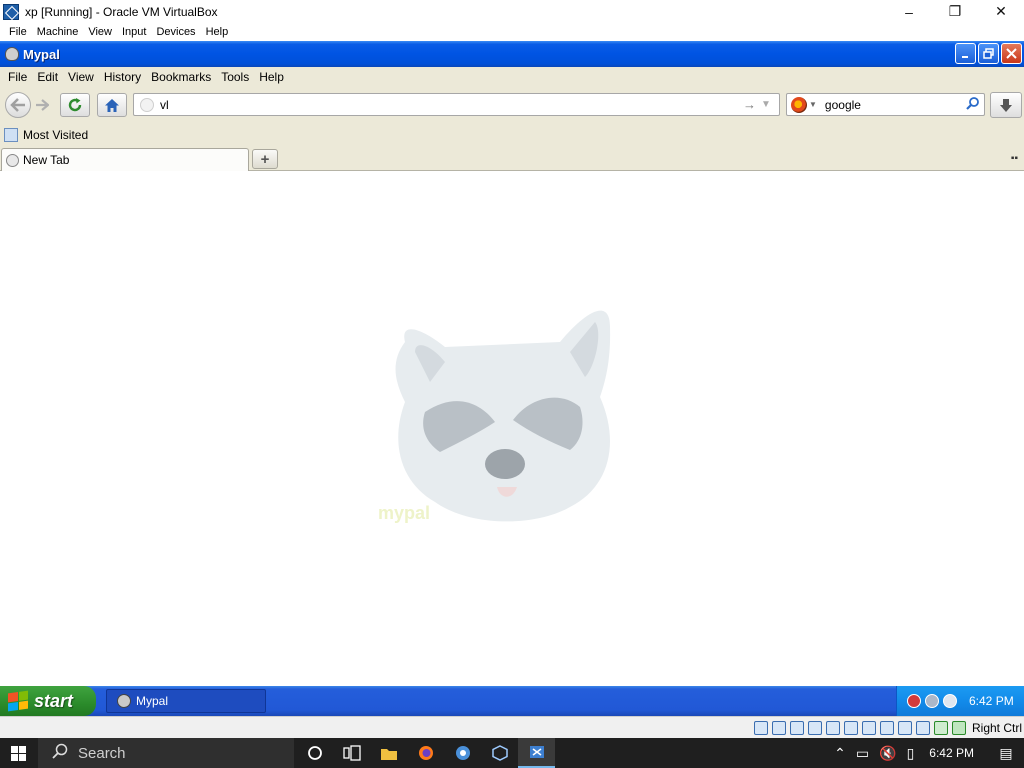  I want to click on task-view-icon, so click(351, 753).